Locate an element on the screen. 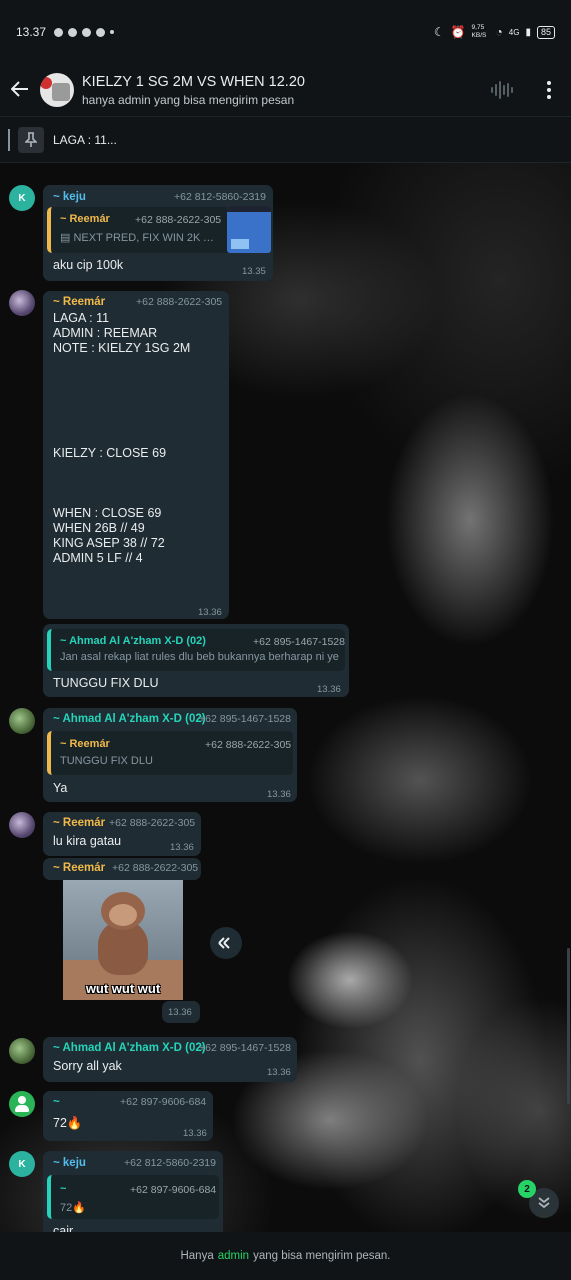 The width and height of the screenshot is (571, 1280). quoted-message: ~ +62 897-9606-684 72🔥 is located at coordinates (133, 1197).